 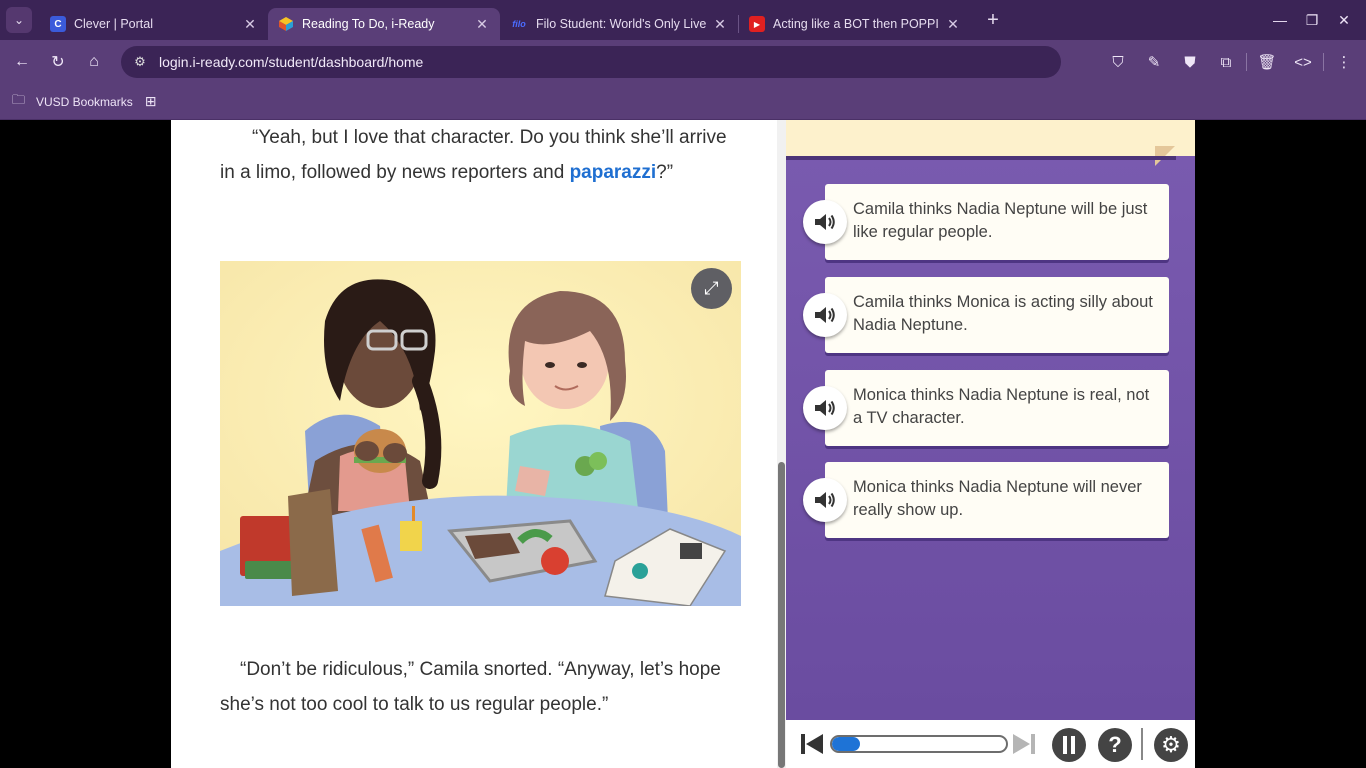 I want to click on player-controls: ? ⚙, so click(x=990, y=744).